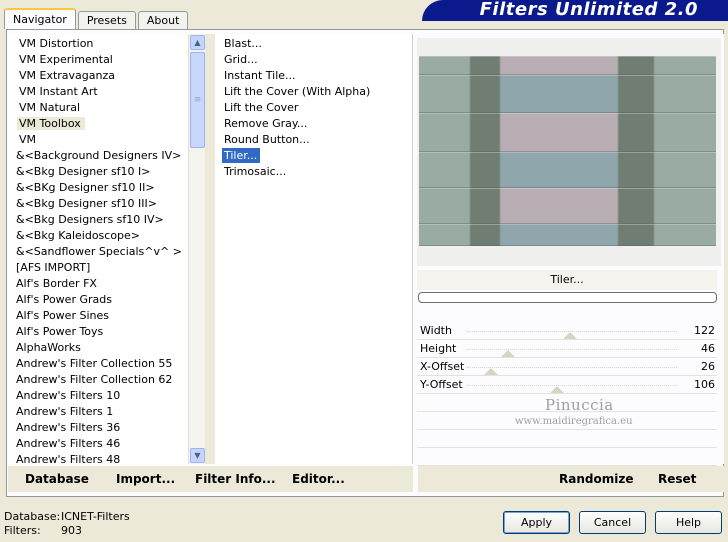 The image size is (728, 542). I want to click on category-label: AlphaWorks, so click(48, 347).